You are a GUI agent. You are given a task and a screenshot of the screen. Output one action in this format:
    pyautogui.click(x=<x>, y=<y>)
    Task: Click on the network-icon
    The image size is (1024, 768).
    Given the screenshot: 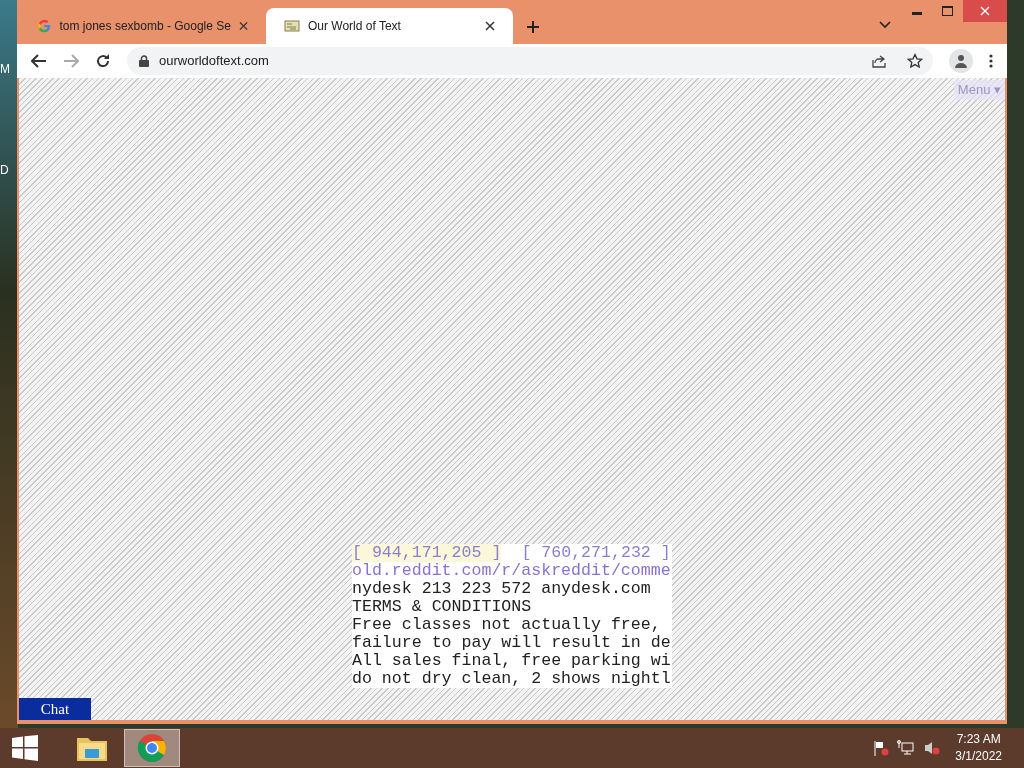 What is the action you would take?
    pyautogui.click(x=906, y=748)
    